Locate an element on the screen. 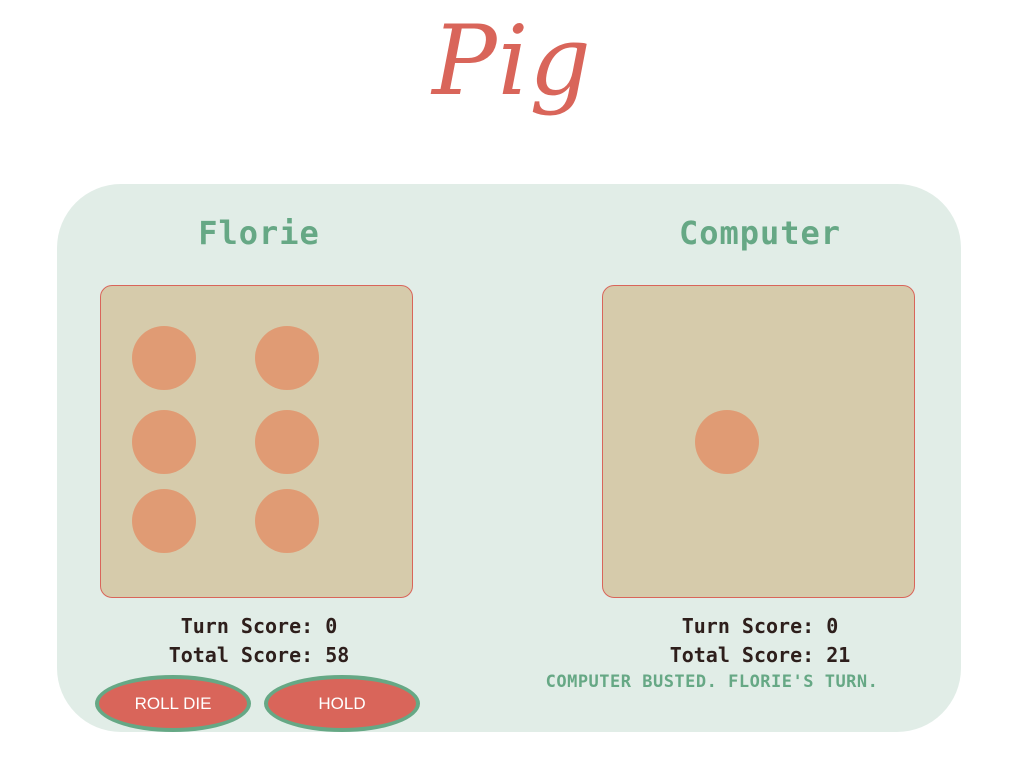  status-message: COMPUTER BUSTED. FLORIE'S TURN. is located at coordinates (712, 682).